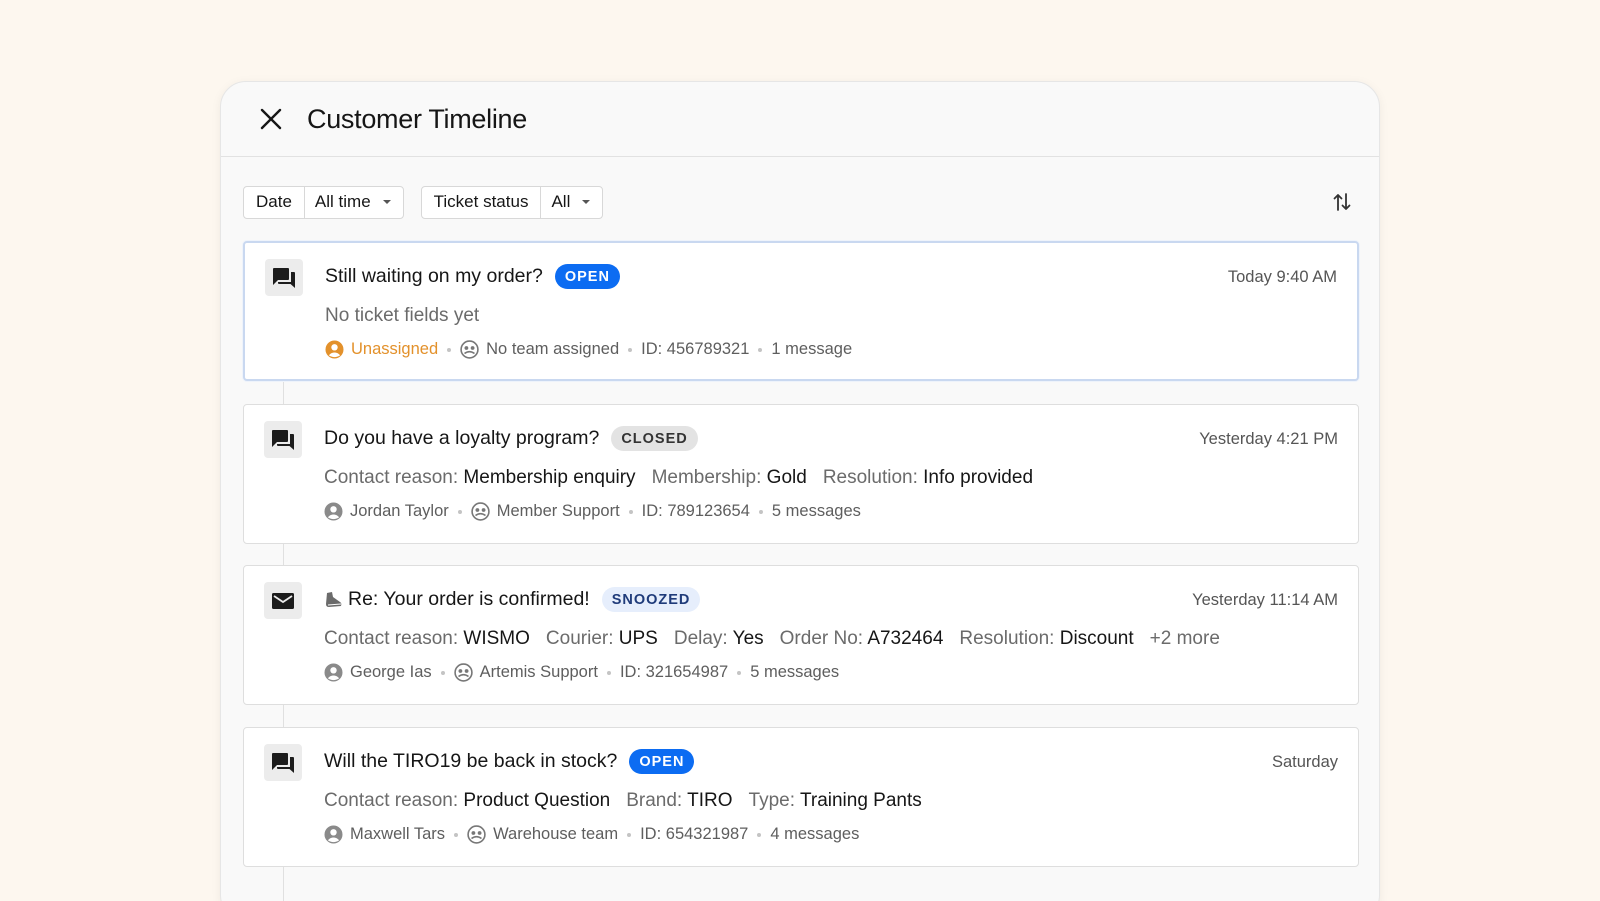 Image resolution: width=1600 pixels, height=901 pixels. What do you see at coordinates (861, 638) in the screenshot?
I see `ticket-field: Order No: A732464` at bounding box center [861, 638].